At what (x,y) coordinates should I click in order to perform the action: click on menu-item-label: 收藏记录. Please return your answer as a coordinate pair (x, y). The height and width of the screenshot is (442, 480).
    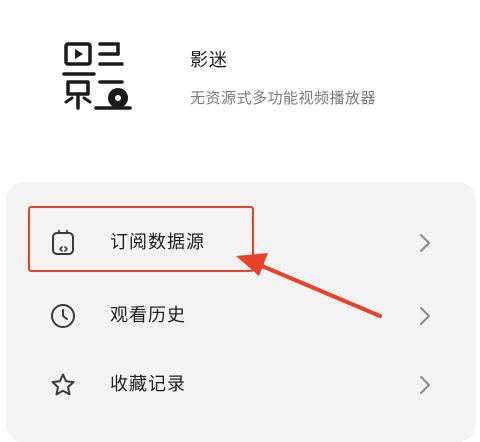
    Looking at the image, I should click on (148, 384).